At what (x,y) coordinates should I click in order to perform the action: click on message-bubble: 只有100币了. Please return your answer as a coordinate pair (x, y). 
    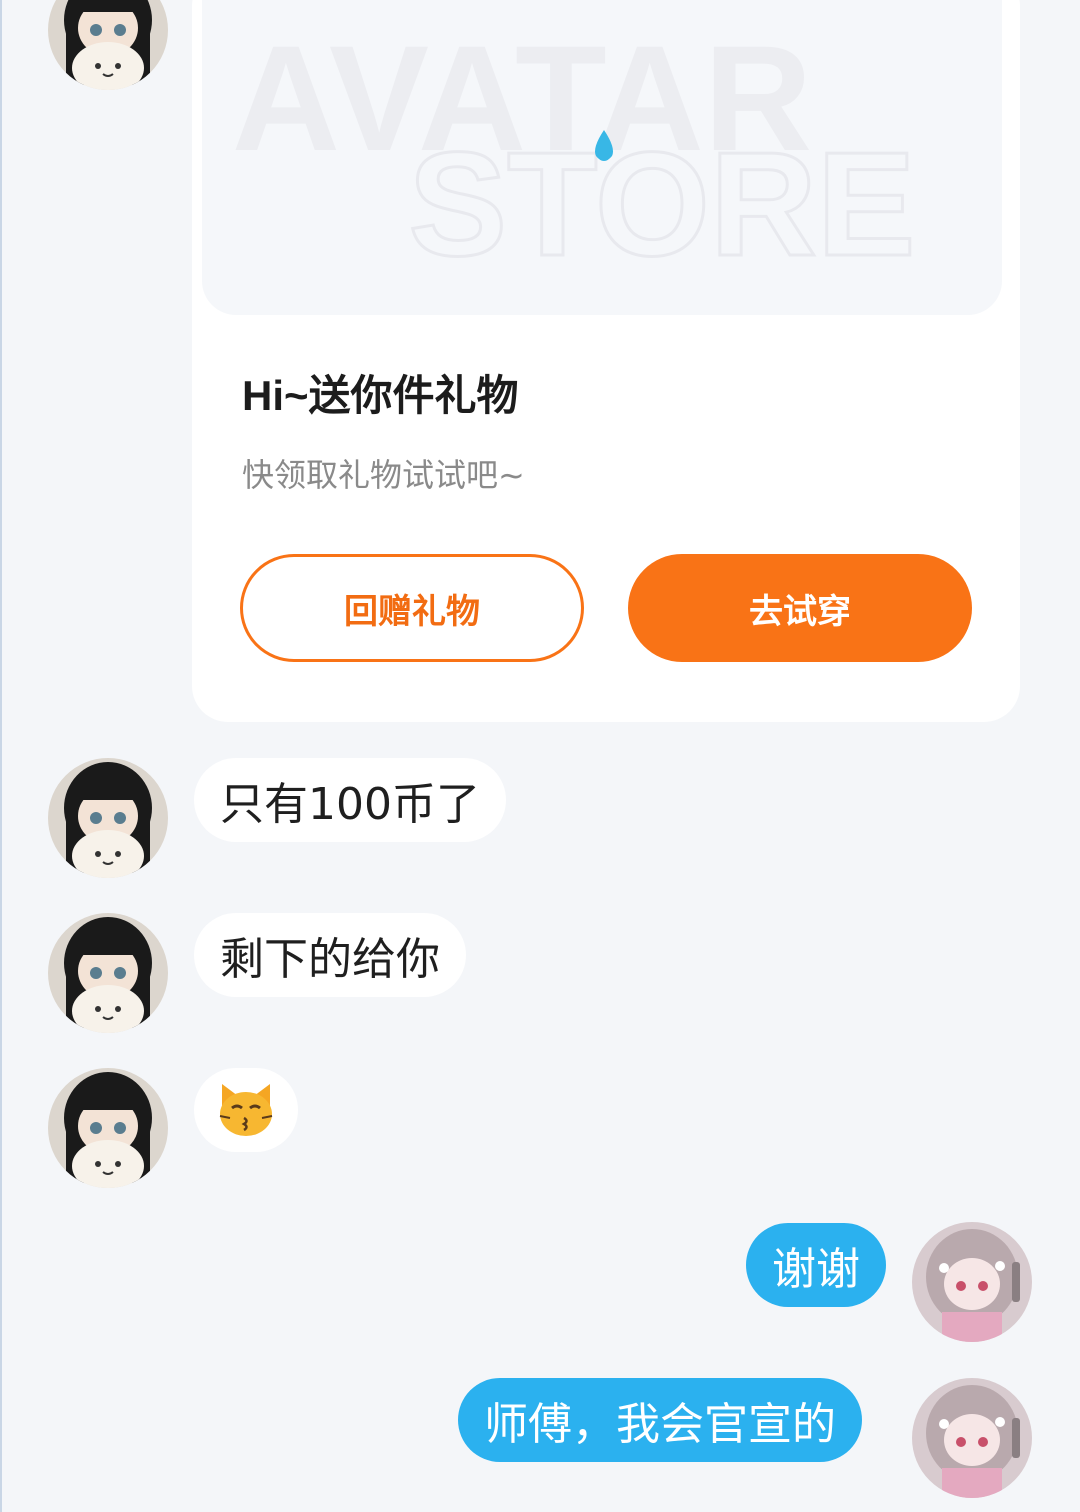
    Looking at the image, I should click on (350, 800).